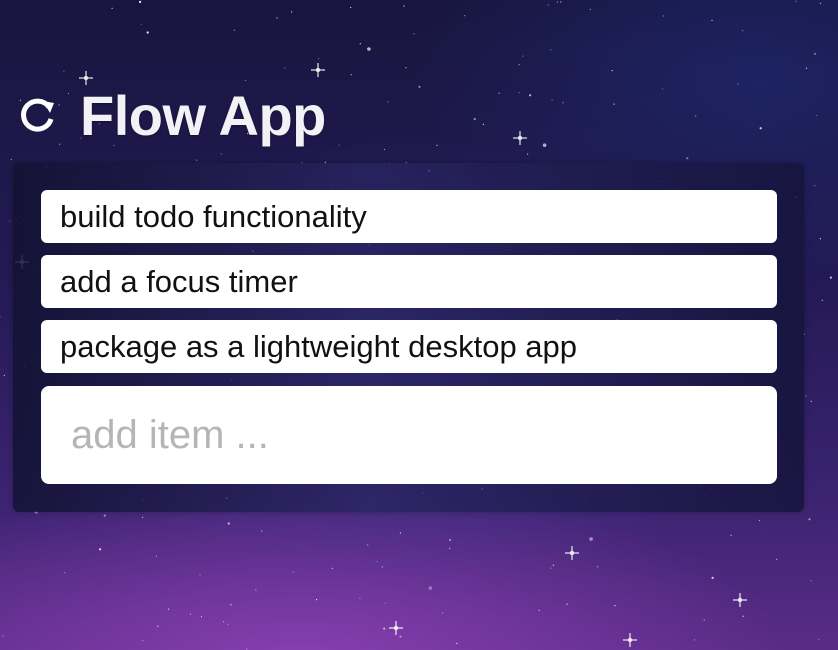 The height and width of the screenshot is (650, 838). I want to click on add-item-input, so click(409, 435).